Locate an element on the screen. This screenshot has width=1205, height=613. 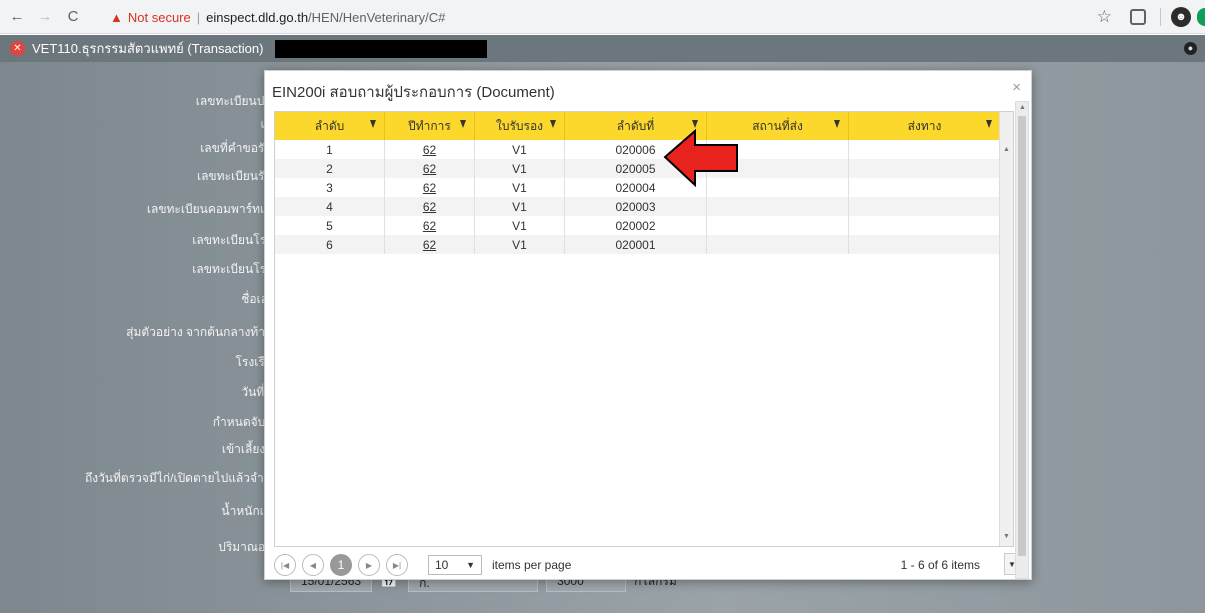
url-path: /HEN/HenVeterinary/C# is located at coordinates (376, 17).